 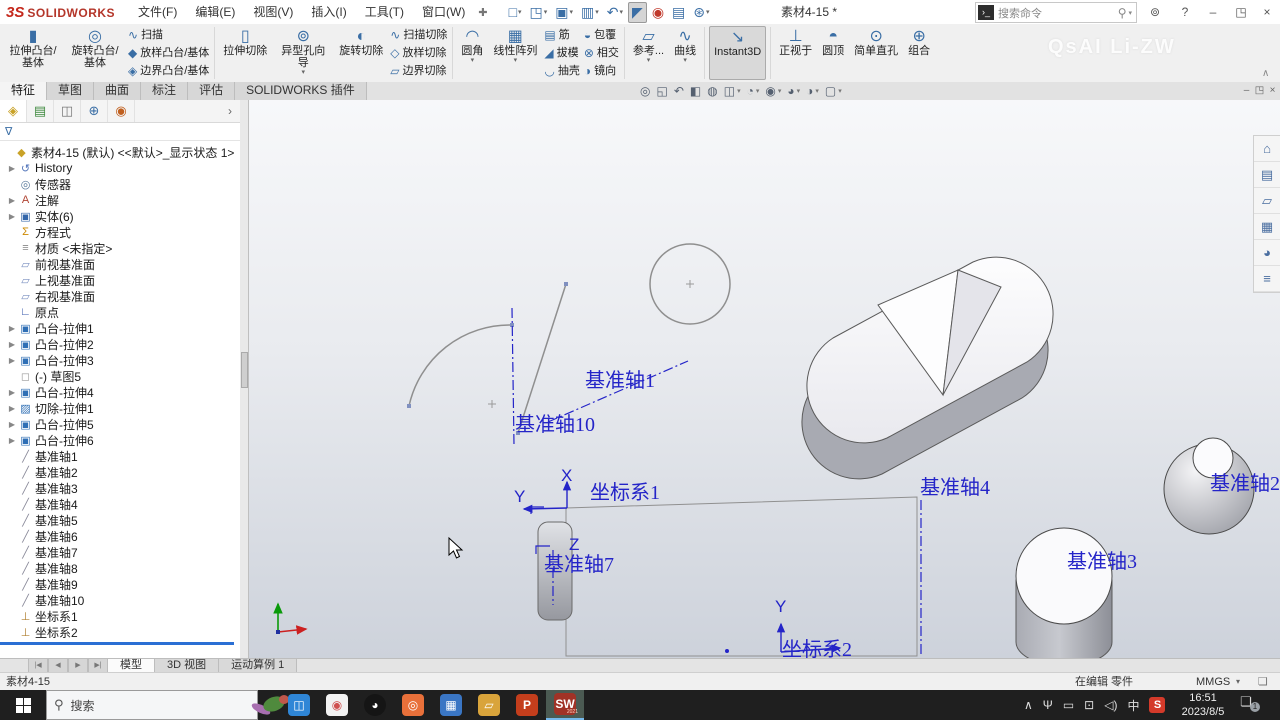 What do you see at coordinates (1089, 705) in the screenshot?
I see `display-icon: ⊡` at bounding box center [1089, 705].